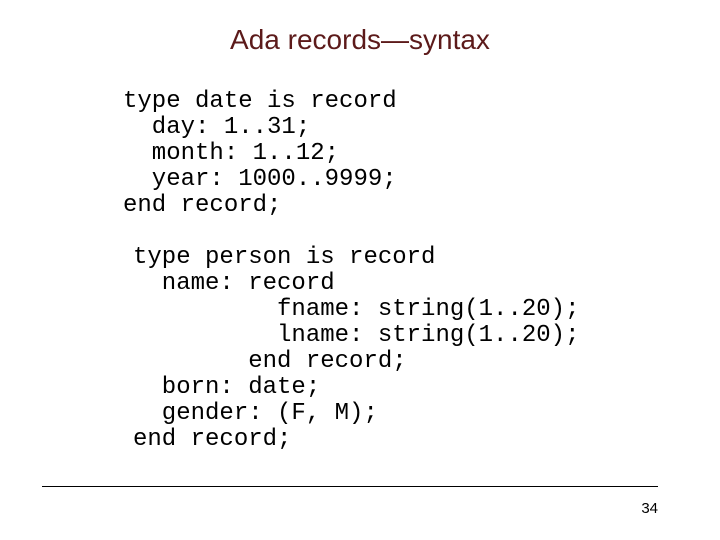  Describe the element at coordinates (284, 257) in the screenshot. I see `code-line: type person is record` at that location.